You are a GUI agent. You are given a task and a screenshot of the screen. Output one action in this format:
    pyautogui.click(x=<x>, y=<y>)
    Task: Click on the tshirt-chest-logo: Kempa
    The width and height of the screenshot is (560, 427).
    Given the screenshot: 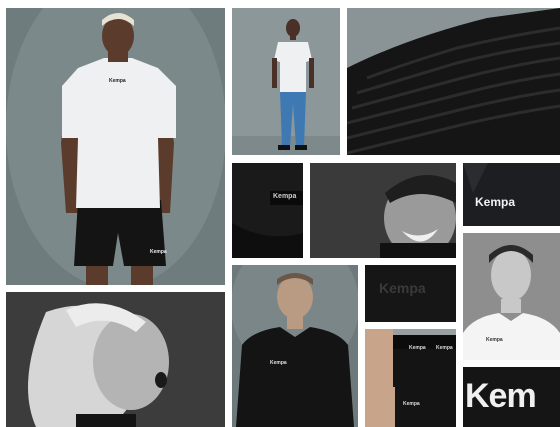 What is the action you would take?
    pyautogui.click(x=117, y=81)
    